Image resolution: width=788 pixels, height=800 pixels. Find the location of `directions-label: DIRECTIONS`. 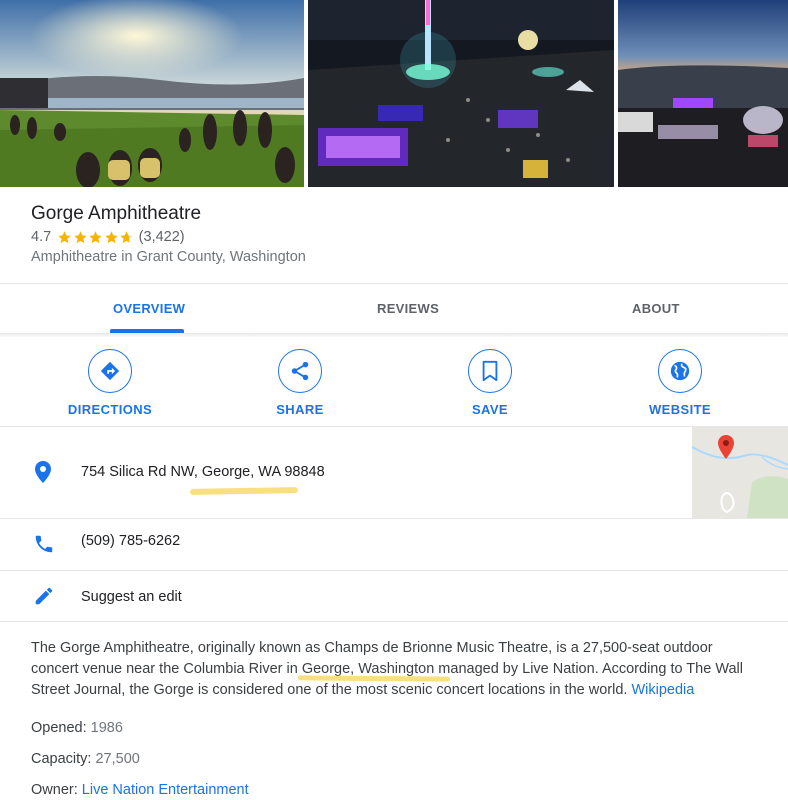

directions-label: DIRECTIONS is located at coordinates (110, 409).